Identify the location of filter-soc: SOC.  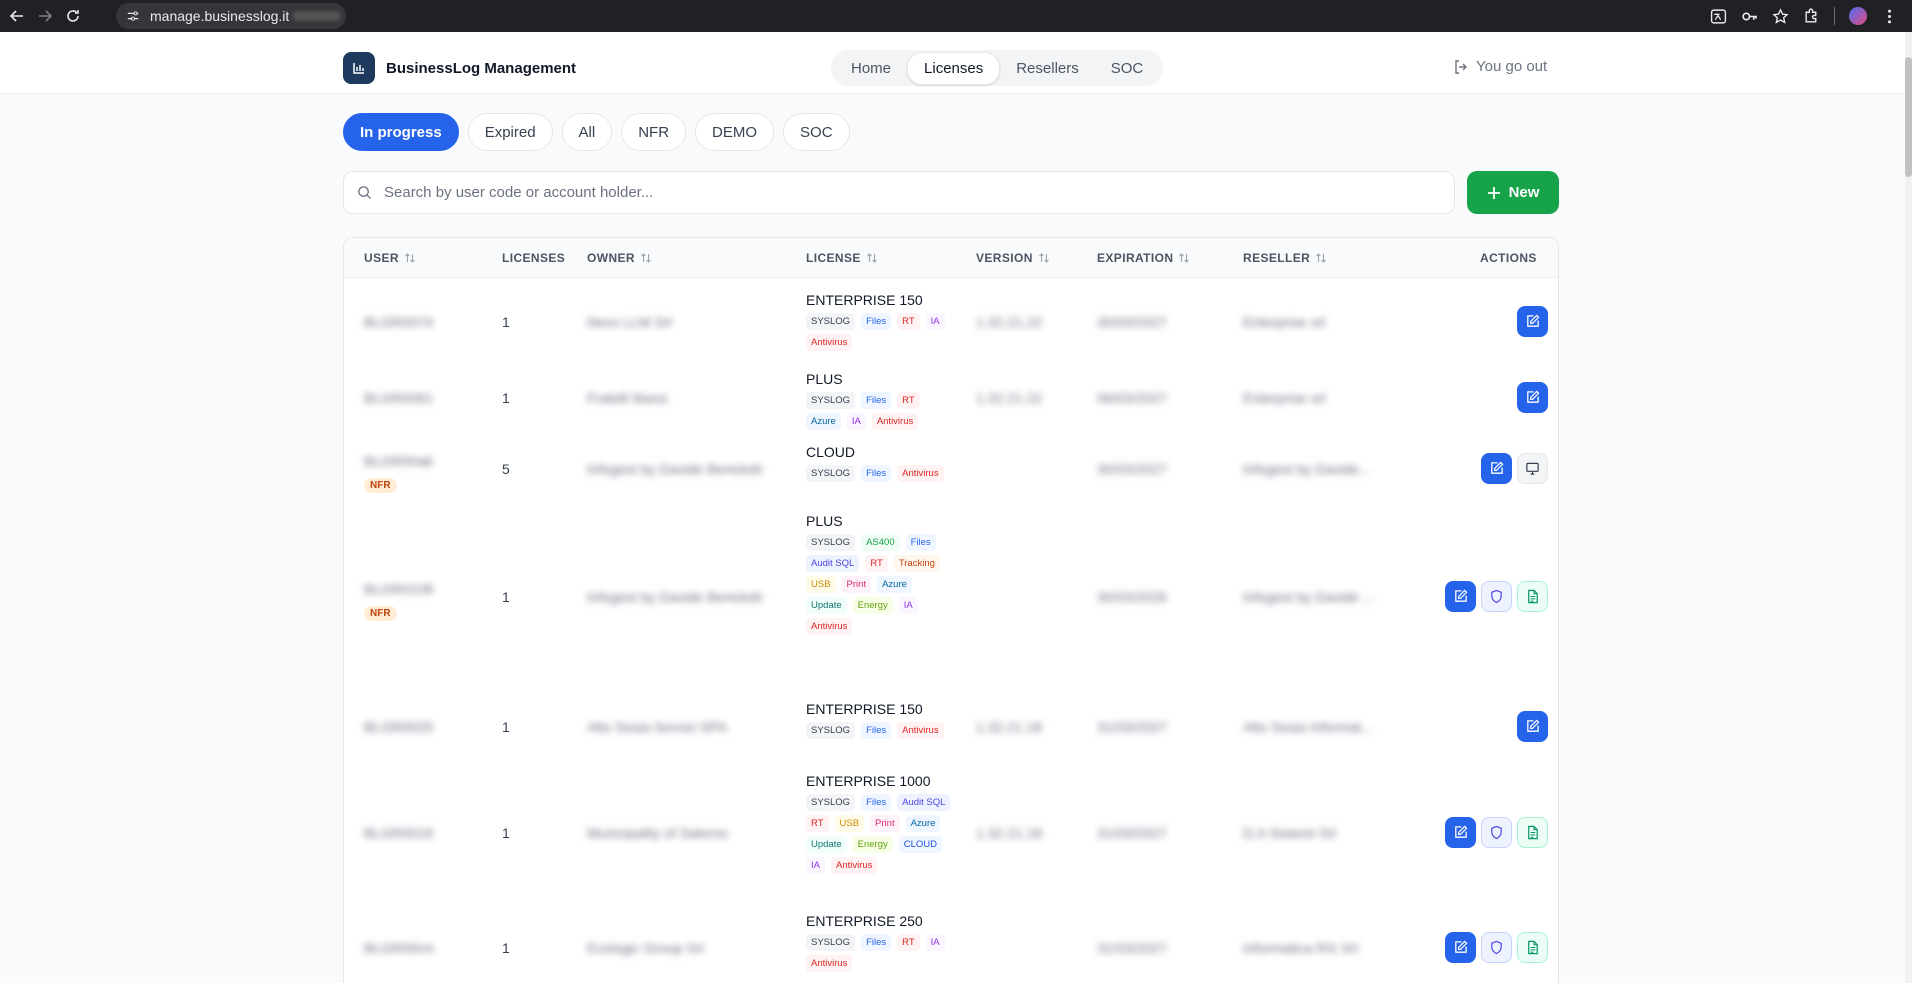
(816, 132).